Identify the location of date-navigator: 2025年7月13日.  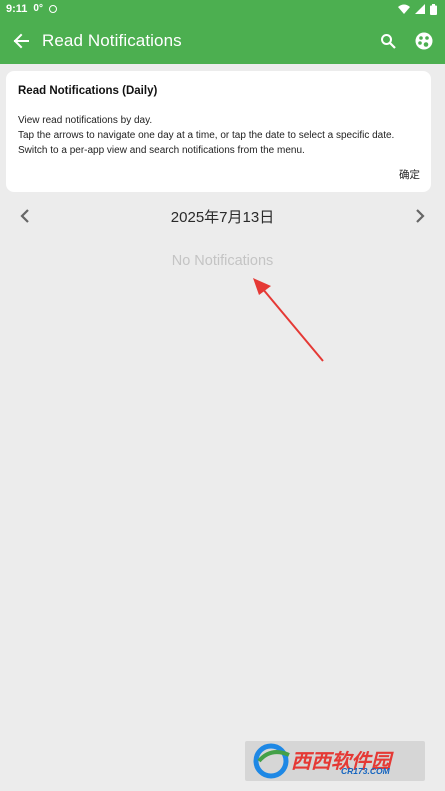
(222, 216).